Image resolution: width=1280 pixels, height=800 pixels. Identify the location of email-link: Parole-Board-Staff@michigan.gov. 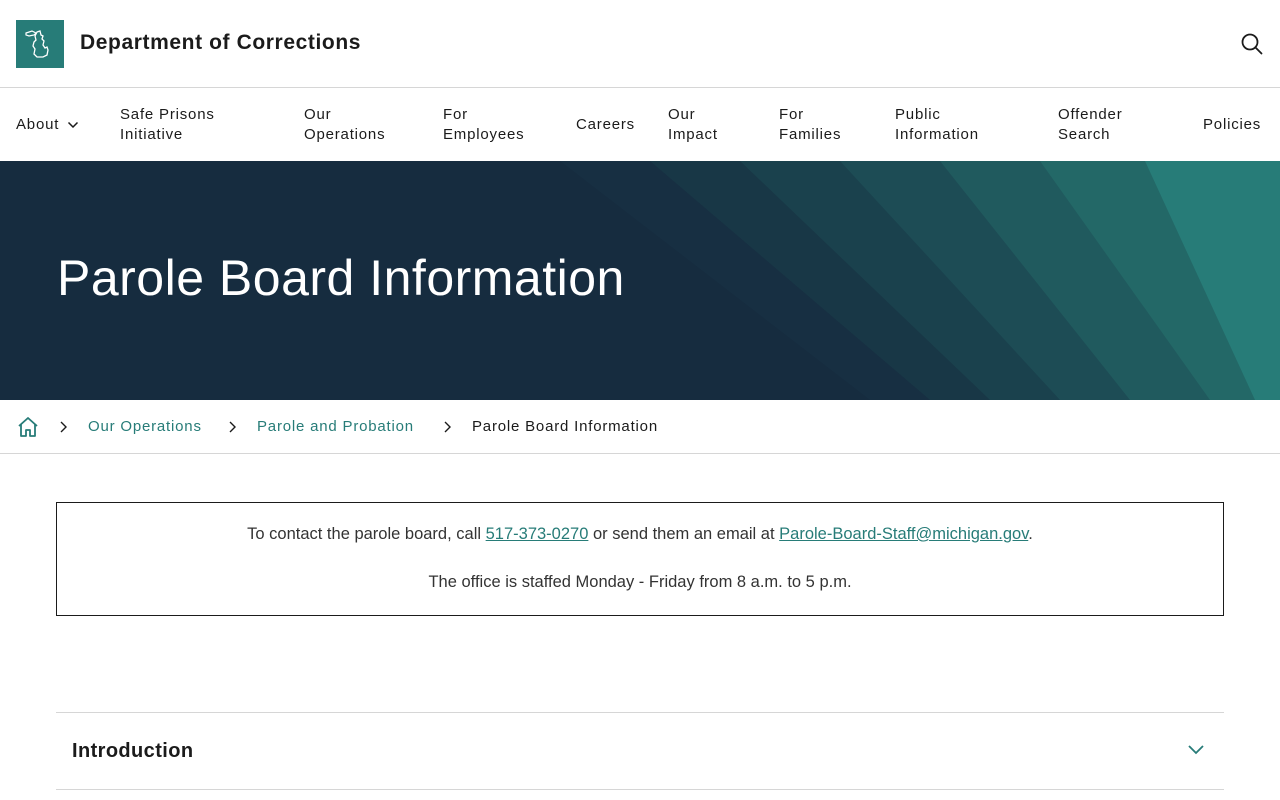
(903, 534).